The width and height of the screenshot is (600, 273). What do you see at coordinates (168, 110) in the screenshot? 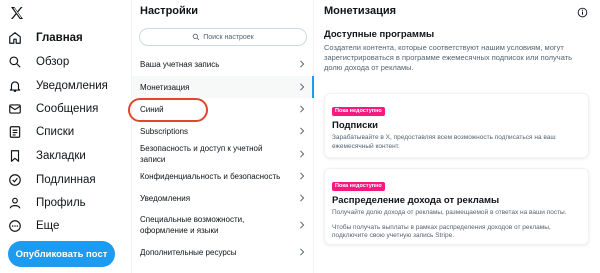
I see `highlight-annotation` at bounding box center [168, 110].